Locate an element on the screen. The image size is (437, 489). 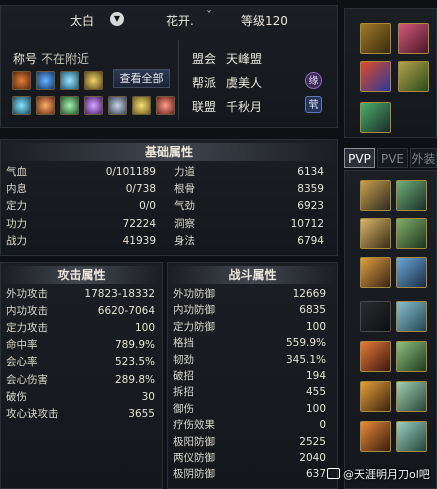
alliance-value: 千秋月 is located at coordinates (244, 107).